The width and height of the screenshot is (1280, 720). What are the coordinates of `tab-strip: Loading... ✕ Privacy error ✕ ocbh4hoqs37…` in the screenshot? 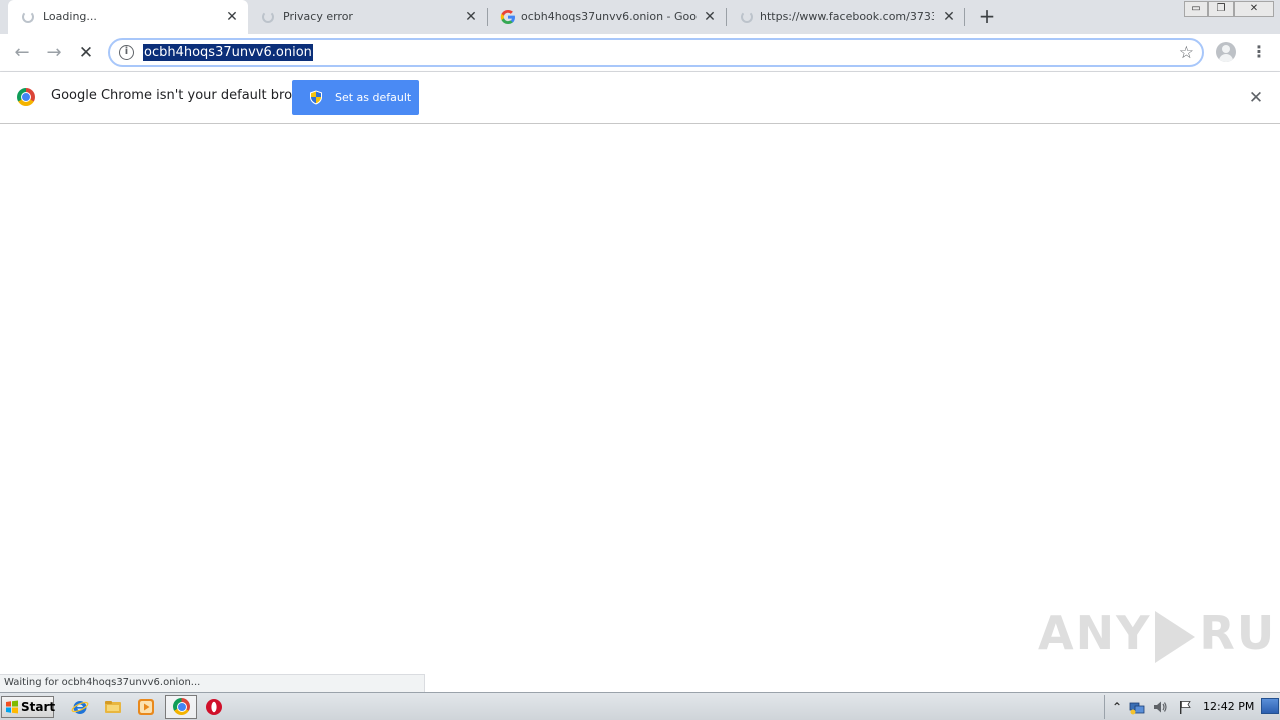 It's located at (640, 17).